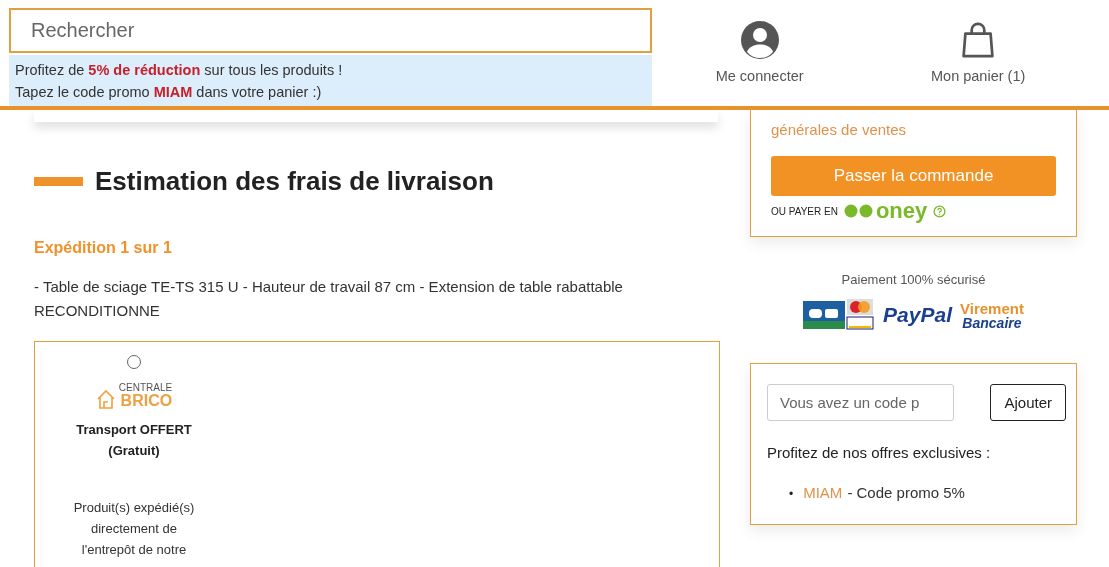 The width and height of the screenshot is (1109, 567). Describe the element at coordinates (294, 181) in the screenshot. I see `section-title: Estimation des frais de livraison` at that location.